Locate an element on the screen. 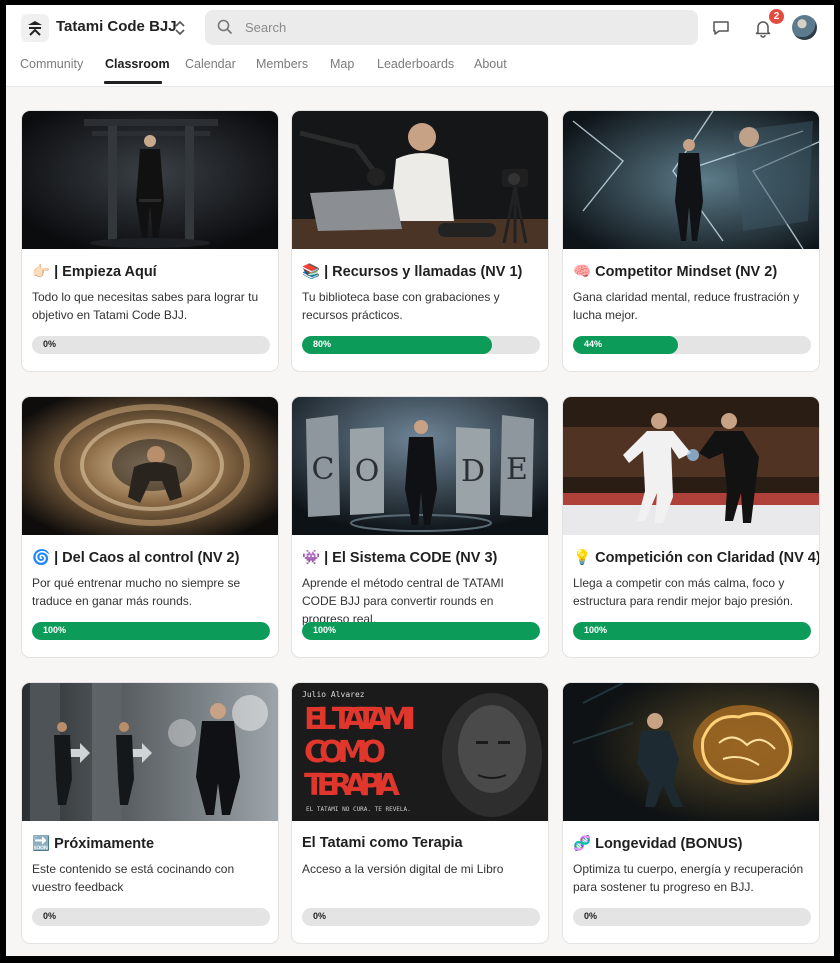 The height and width of the screenshot is (963, 840). search-input is located at coordinates (465, 27).